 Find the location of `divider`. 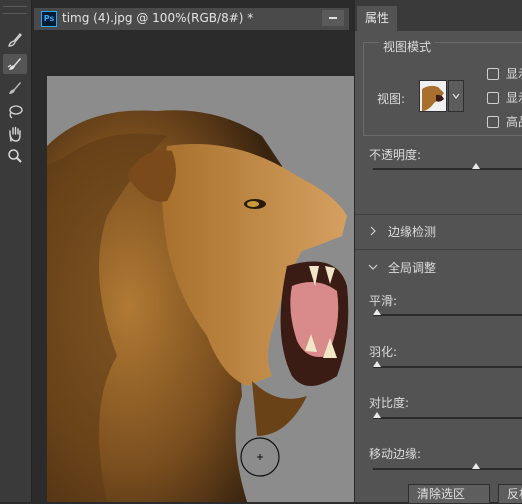

divider is located at coordinates (438, 249).